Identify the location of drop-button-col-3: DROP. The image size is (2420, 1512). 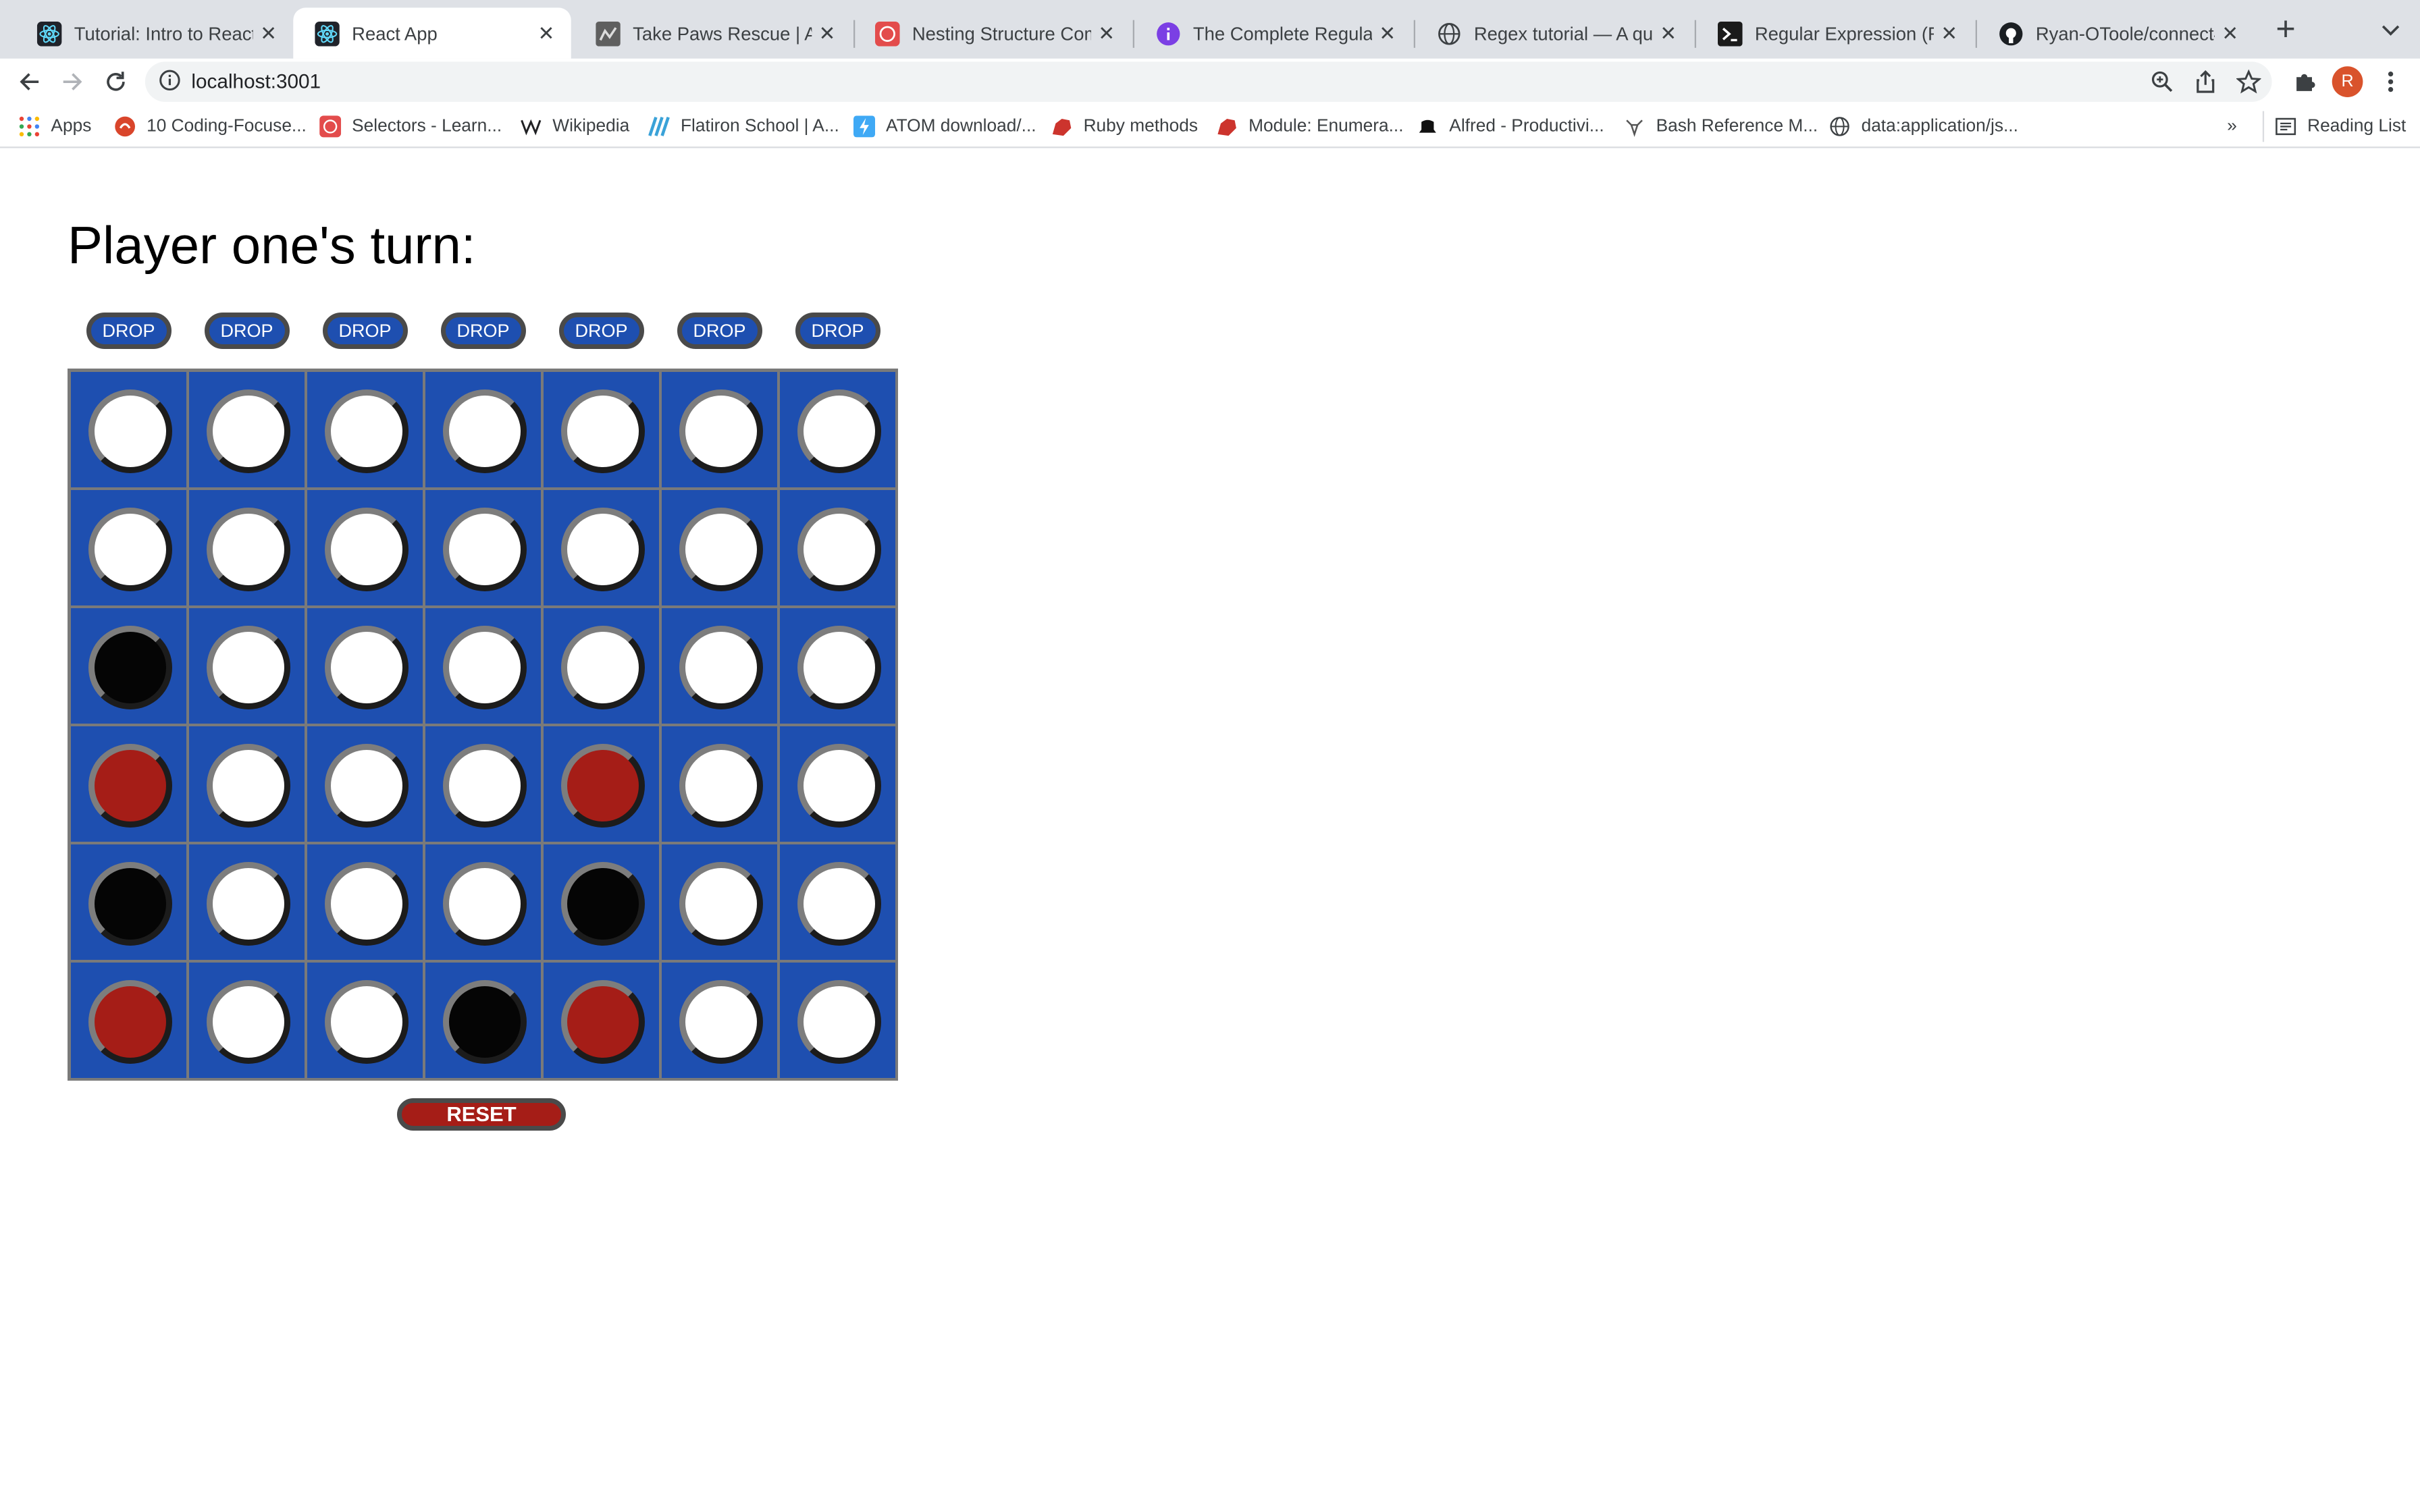
(365, 331).